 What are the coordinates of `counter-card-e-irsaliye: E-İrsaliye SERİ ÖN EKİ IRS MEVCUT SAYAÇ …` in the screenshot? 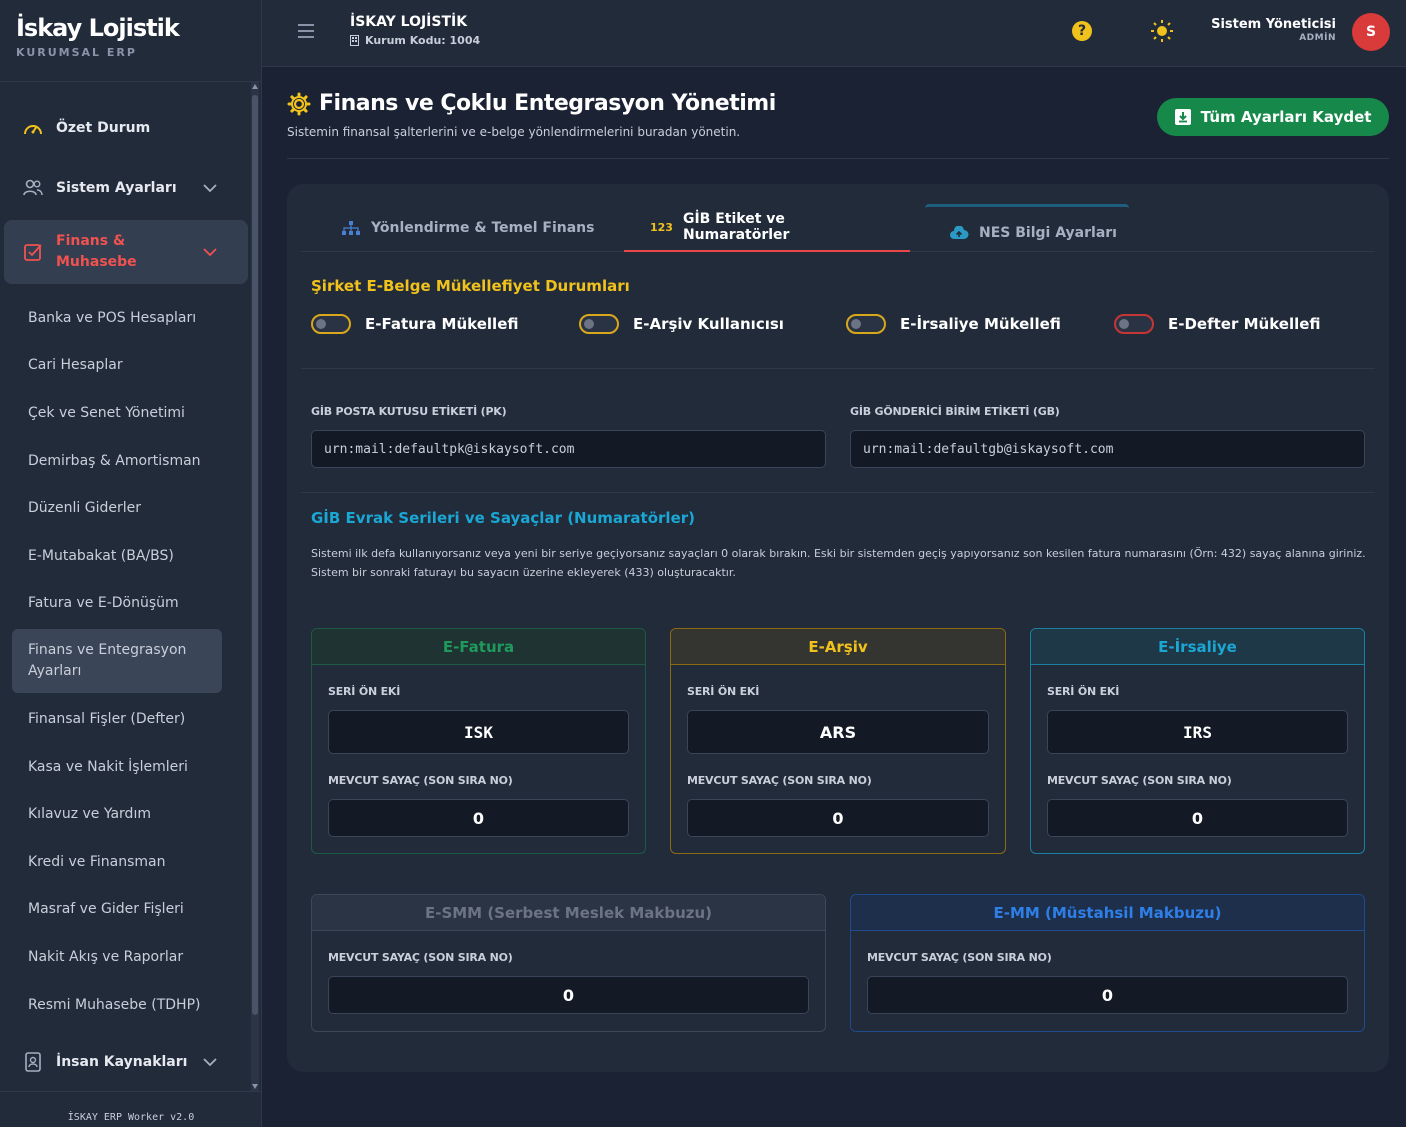 It's located at (1197, 741).